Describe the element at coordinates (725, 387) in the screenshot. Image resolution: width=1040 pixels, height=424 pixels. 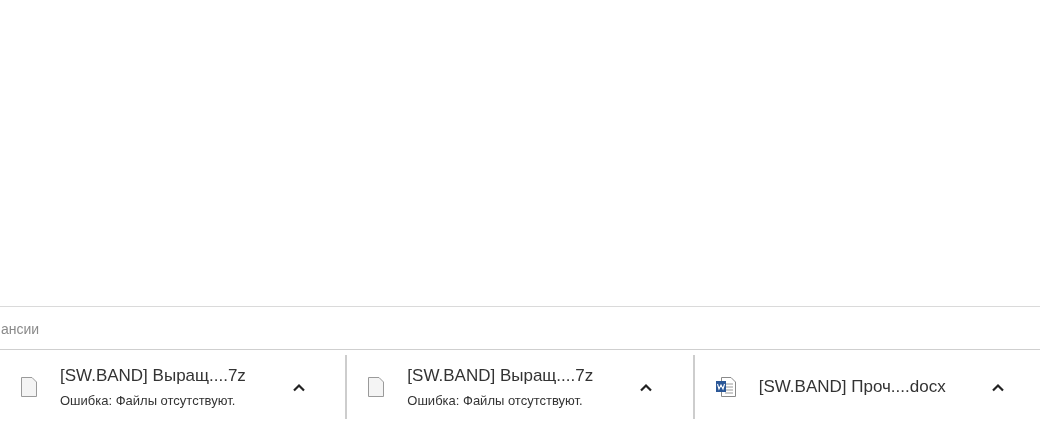
I see `word-document-icon` at that location.